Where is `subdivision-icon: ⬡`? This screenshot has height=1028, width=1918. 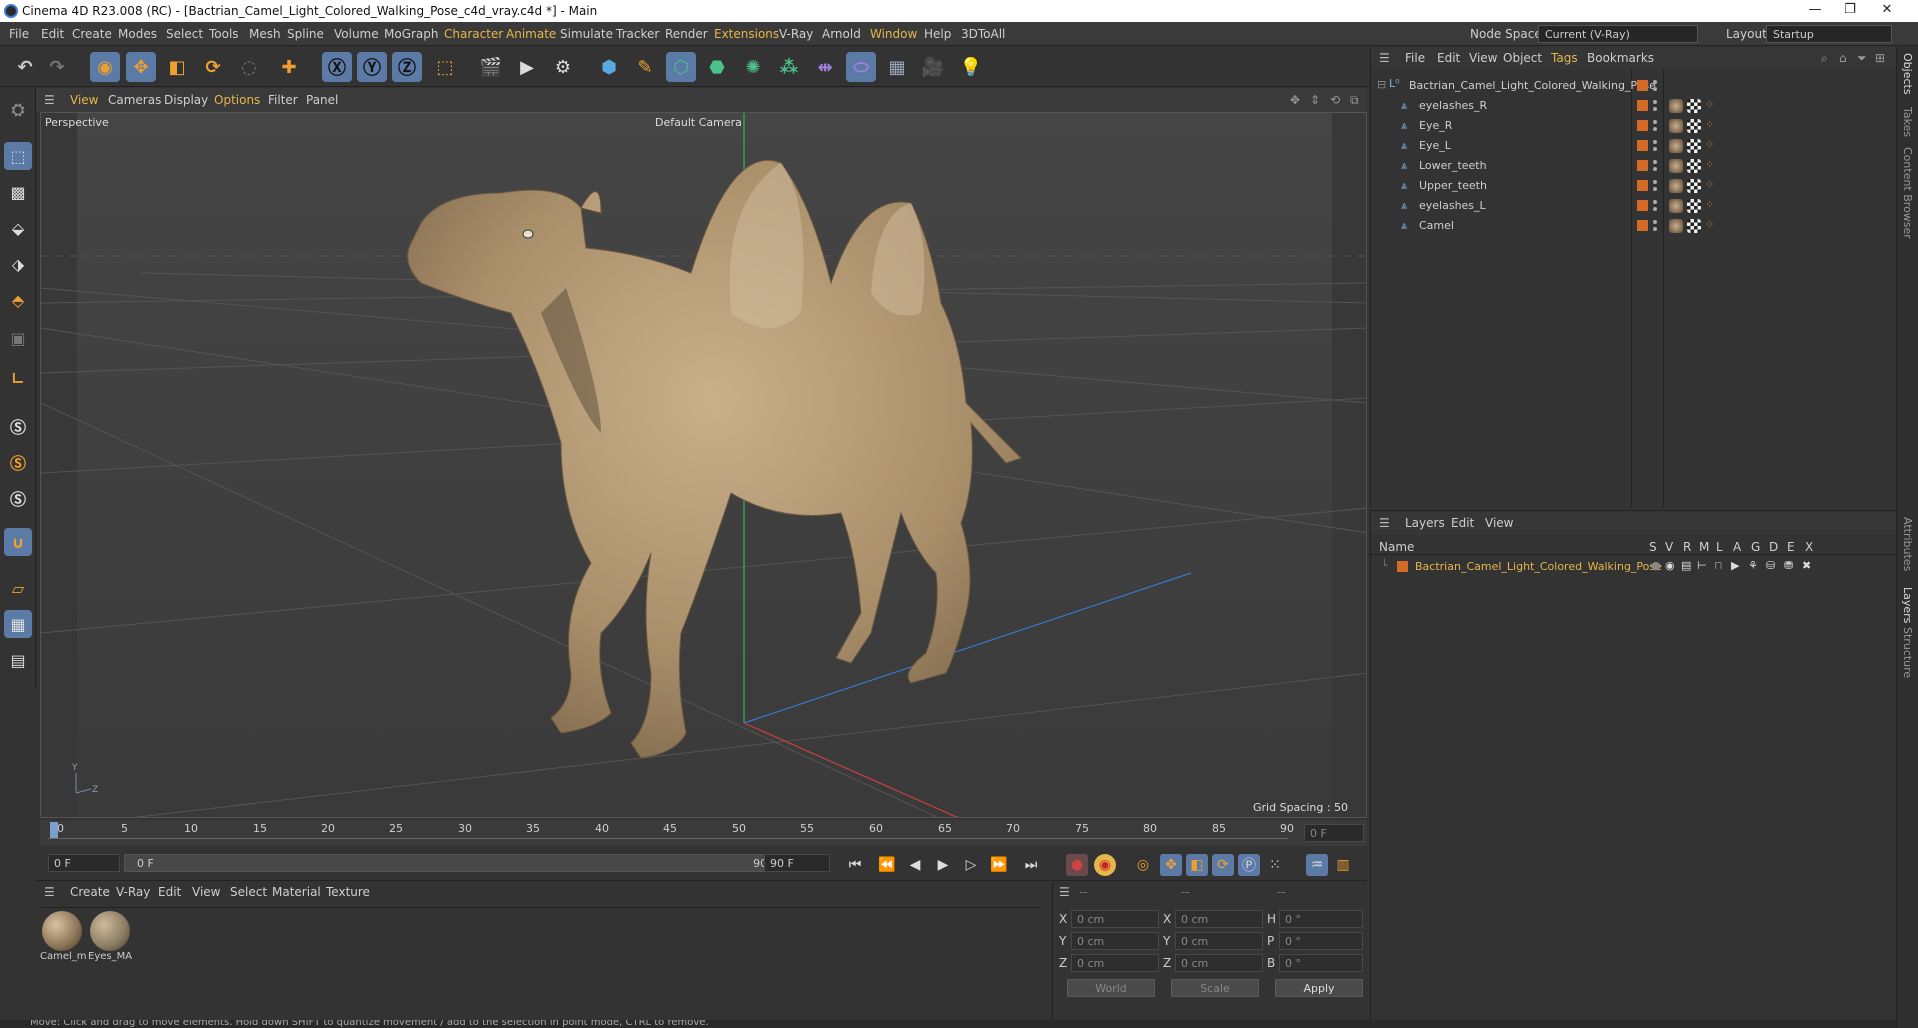 subdivision-icon: ⬡ is located at coordinates (681, 67).